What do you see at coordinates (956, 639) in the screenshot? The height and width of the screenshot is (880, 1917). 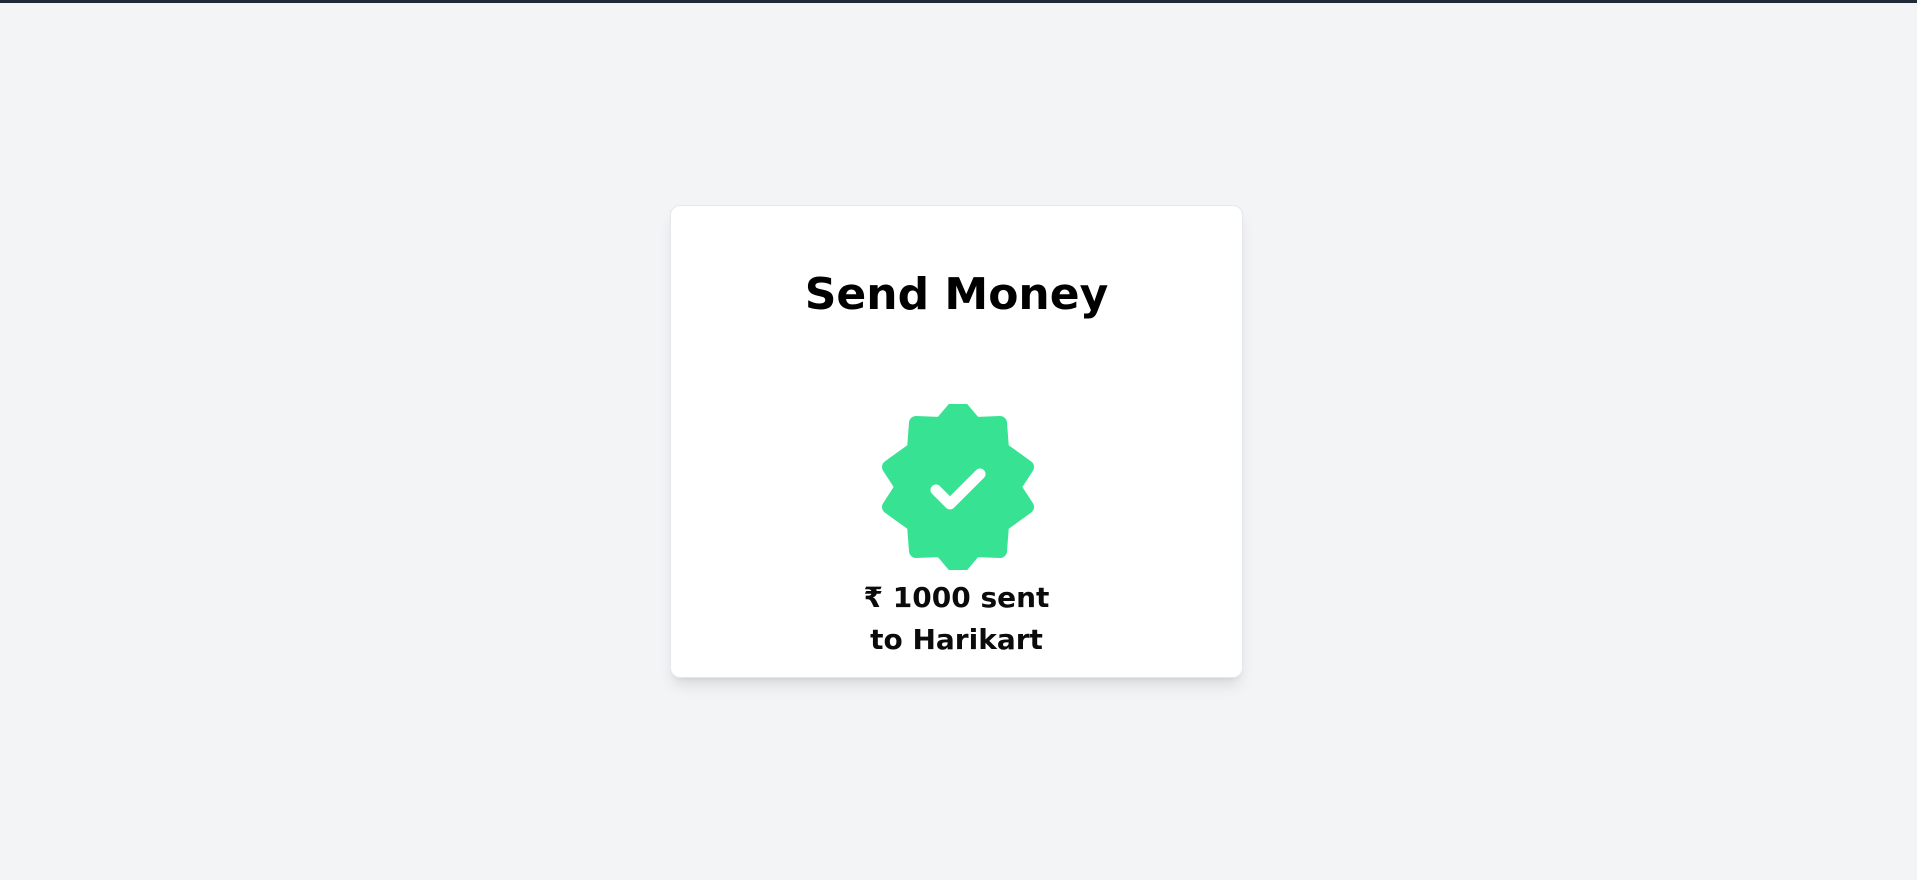 I see `recipient-text: to Harikart` at bounding box center [956, 639].